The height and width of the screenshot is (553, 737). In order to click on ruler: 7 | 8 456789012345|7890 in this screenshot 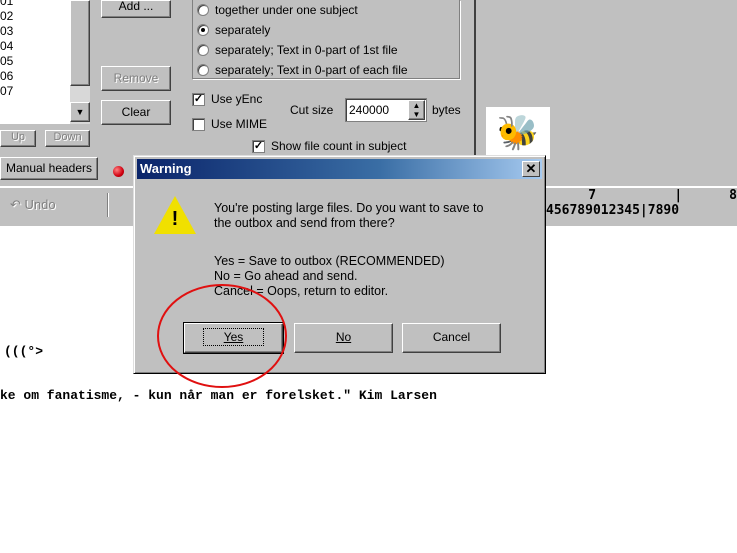, I will do `click(641, 203)`.